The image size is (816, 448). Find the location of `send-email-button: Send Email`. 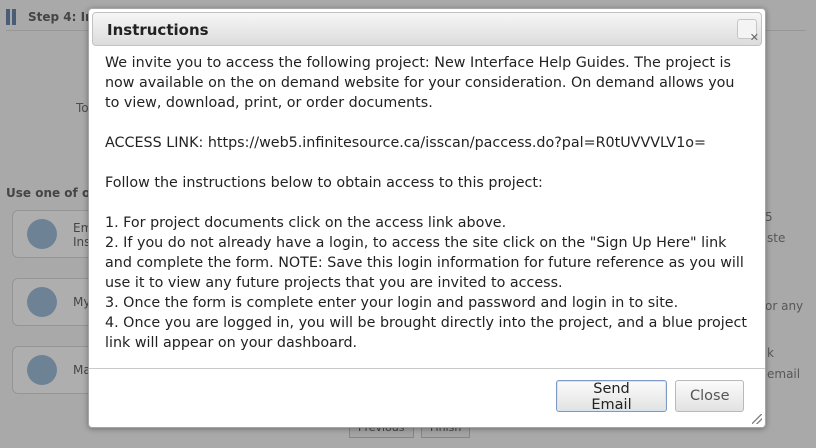

send-email-button: Send Email is located at coordinates (611, 396).